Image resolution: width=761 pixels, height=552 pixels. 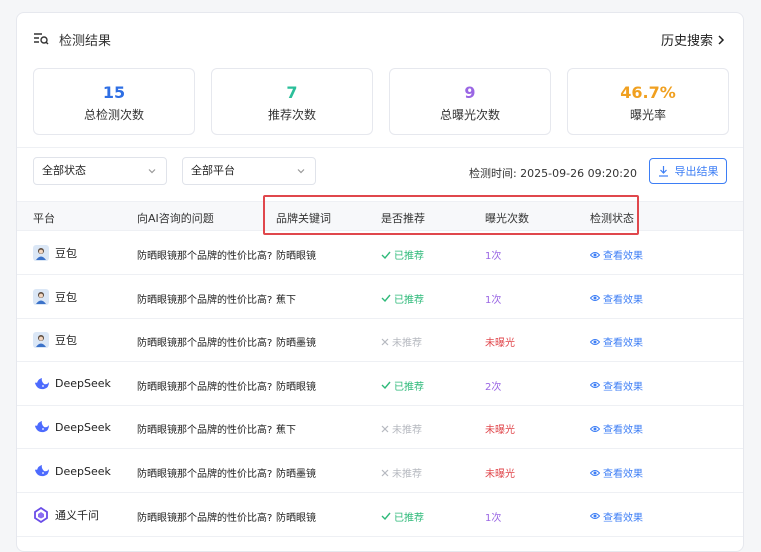 I want to click on stat-label: 总检测次数, so click(x=113, y=115).